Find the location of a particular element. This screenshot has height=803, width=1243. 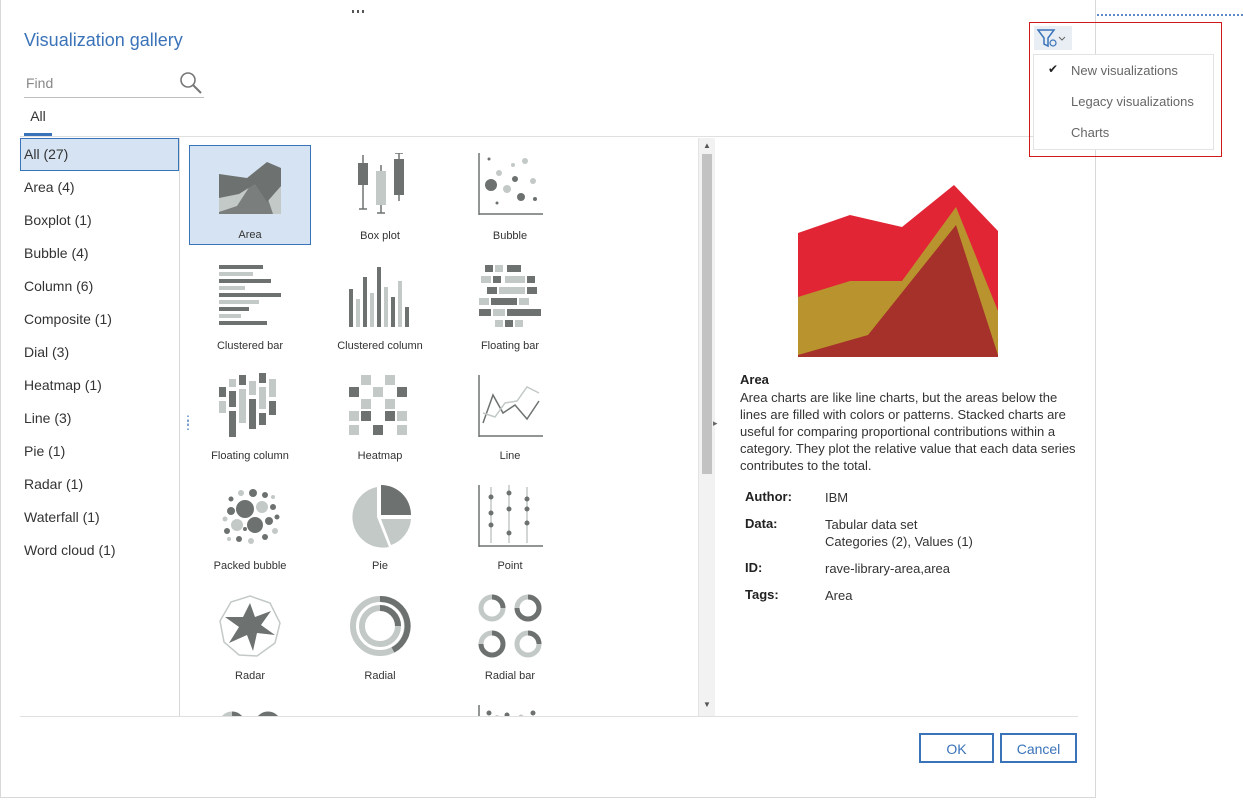

category-item-line: Line (3) is located at coordinates (99, 418).